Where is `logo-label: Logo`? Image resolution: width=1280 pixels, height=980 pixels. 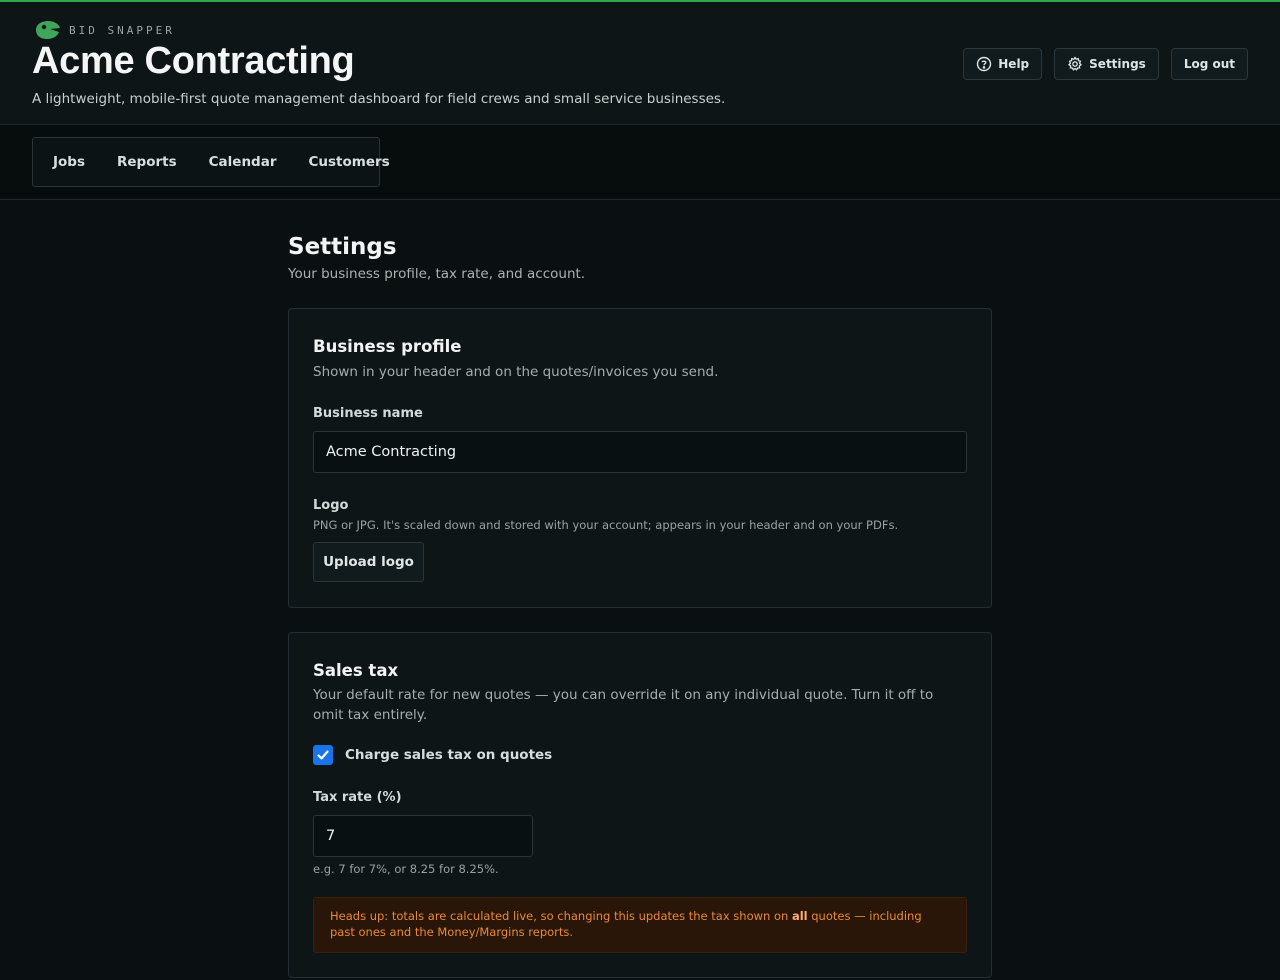
logo-label: Logo is located at coordinates (331, 505).